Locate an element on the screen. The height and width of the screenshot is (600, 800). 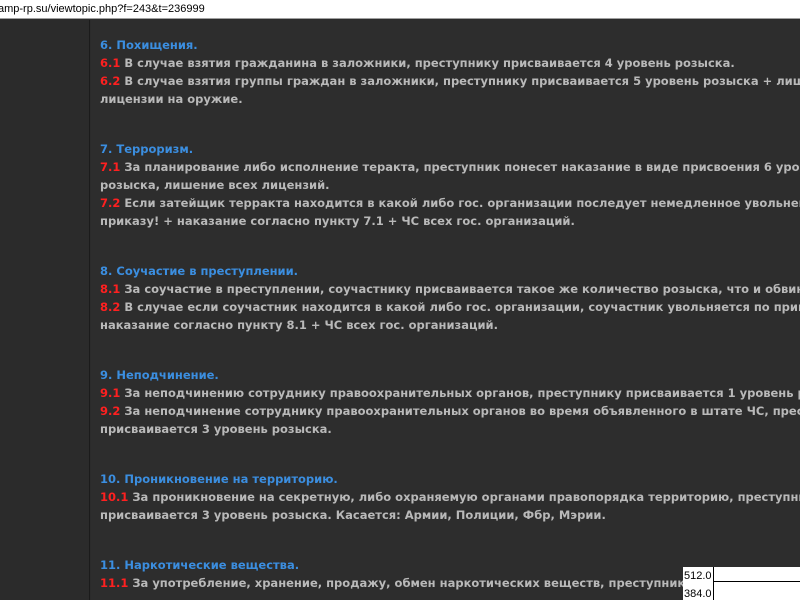
left-sidebar is located at coordinates (45, 310).